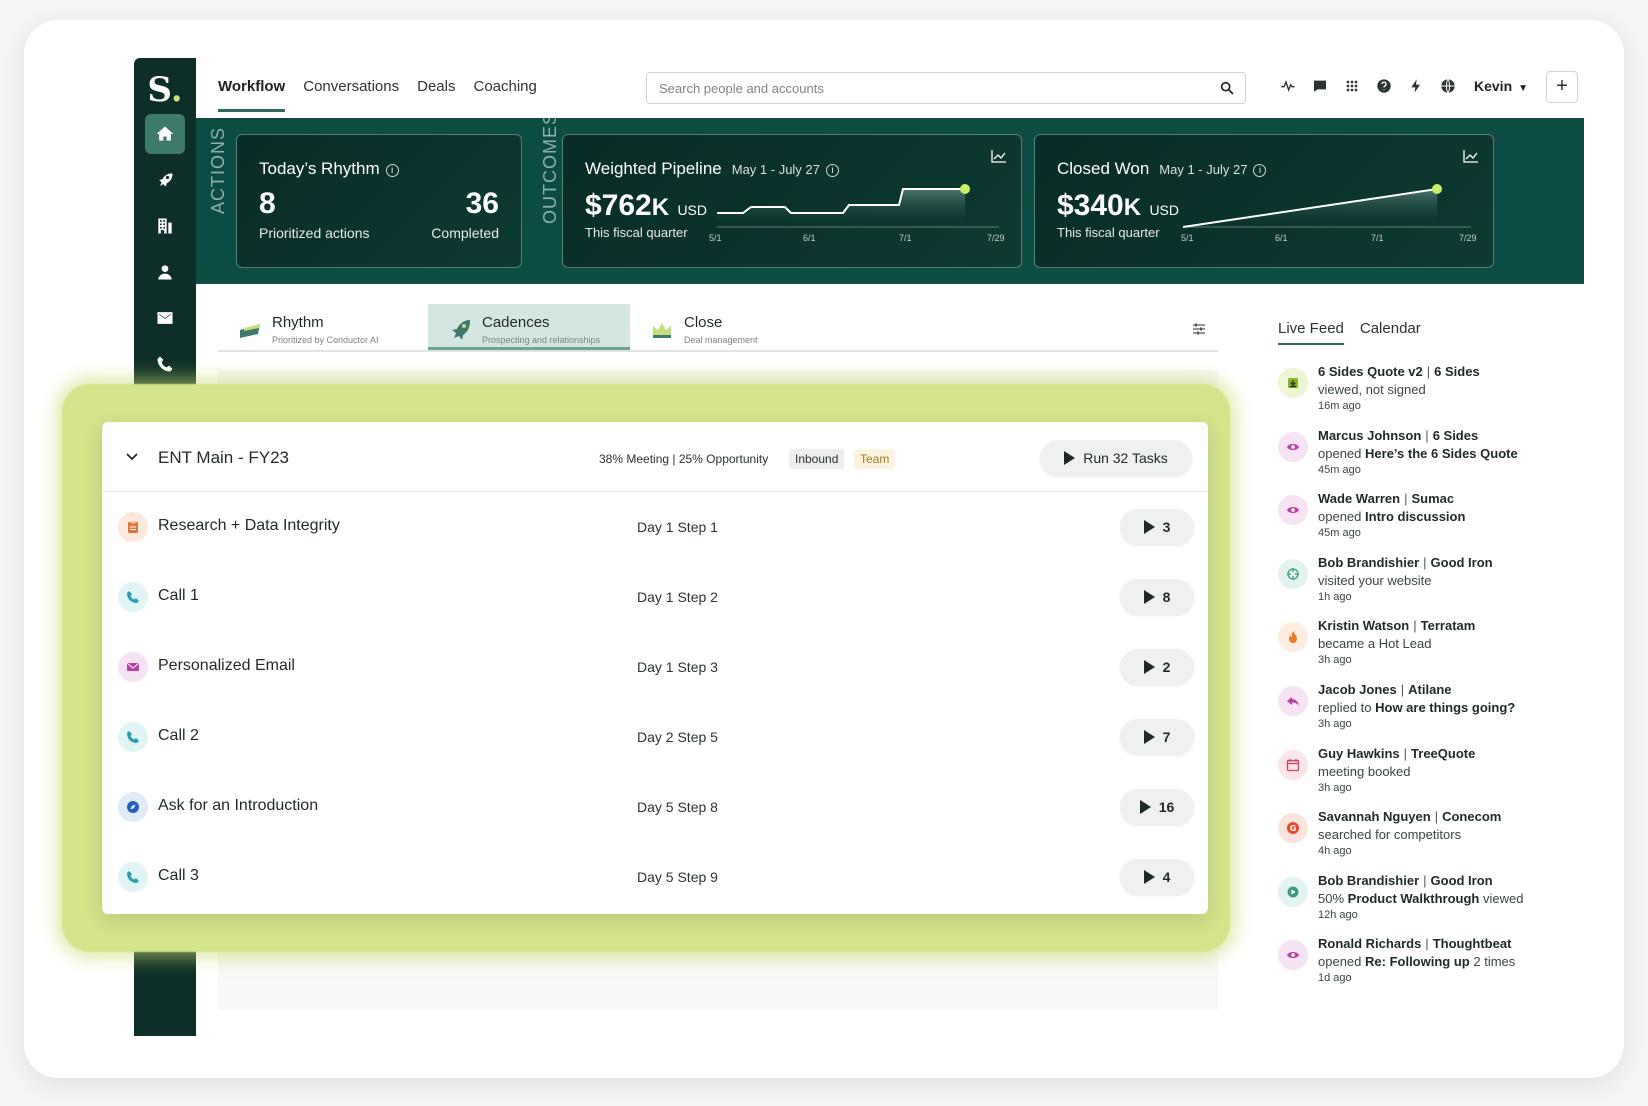  Describe the element at coordinates (165, 134) in the screenshot. I see `home-icon` at that location.